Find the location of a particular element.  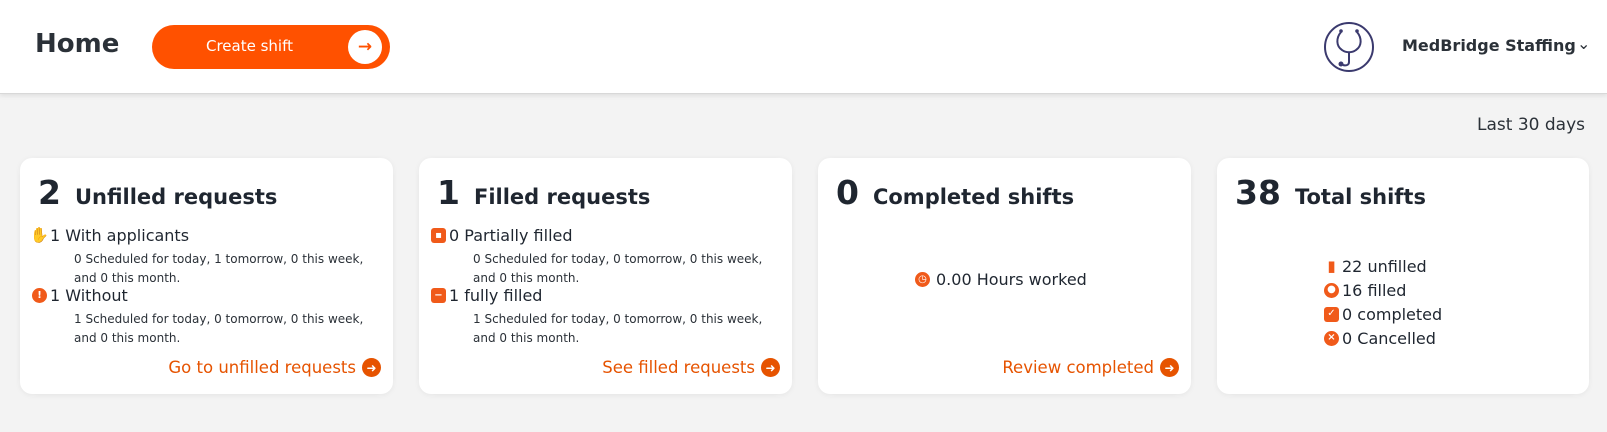

list-item: ● 16 filled is located at coordinates (1383, 290).